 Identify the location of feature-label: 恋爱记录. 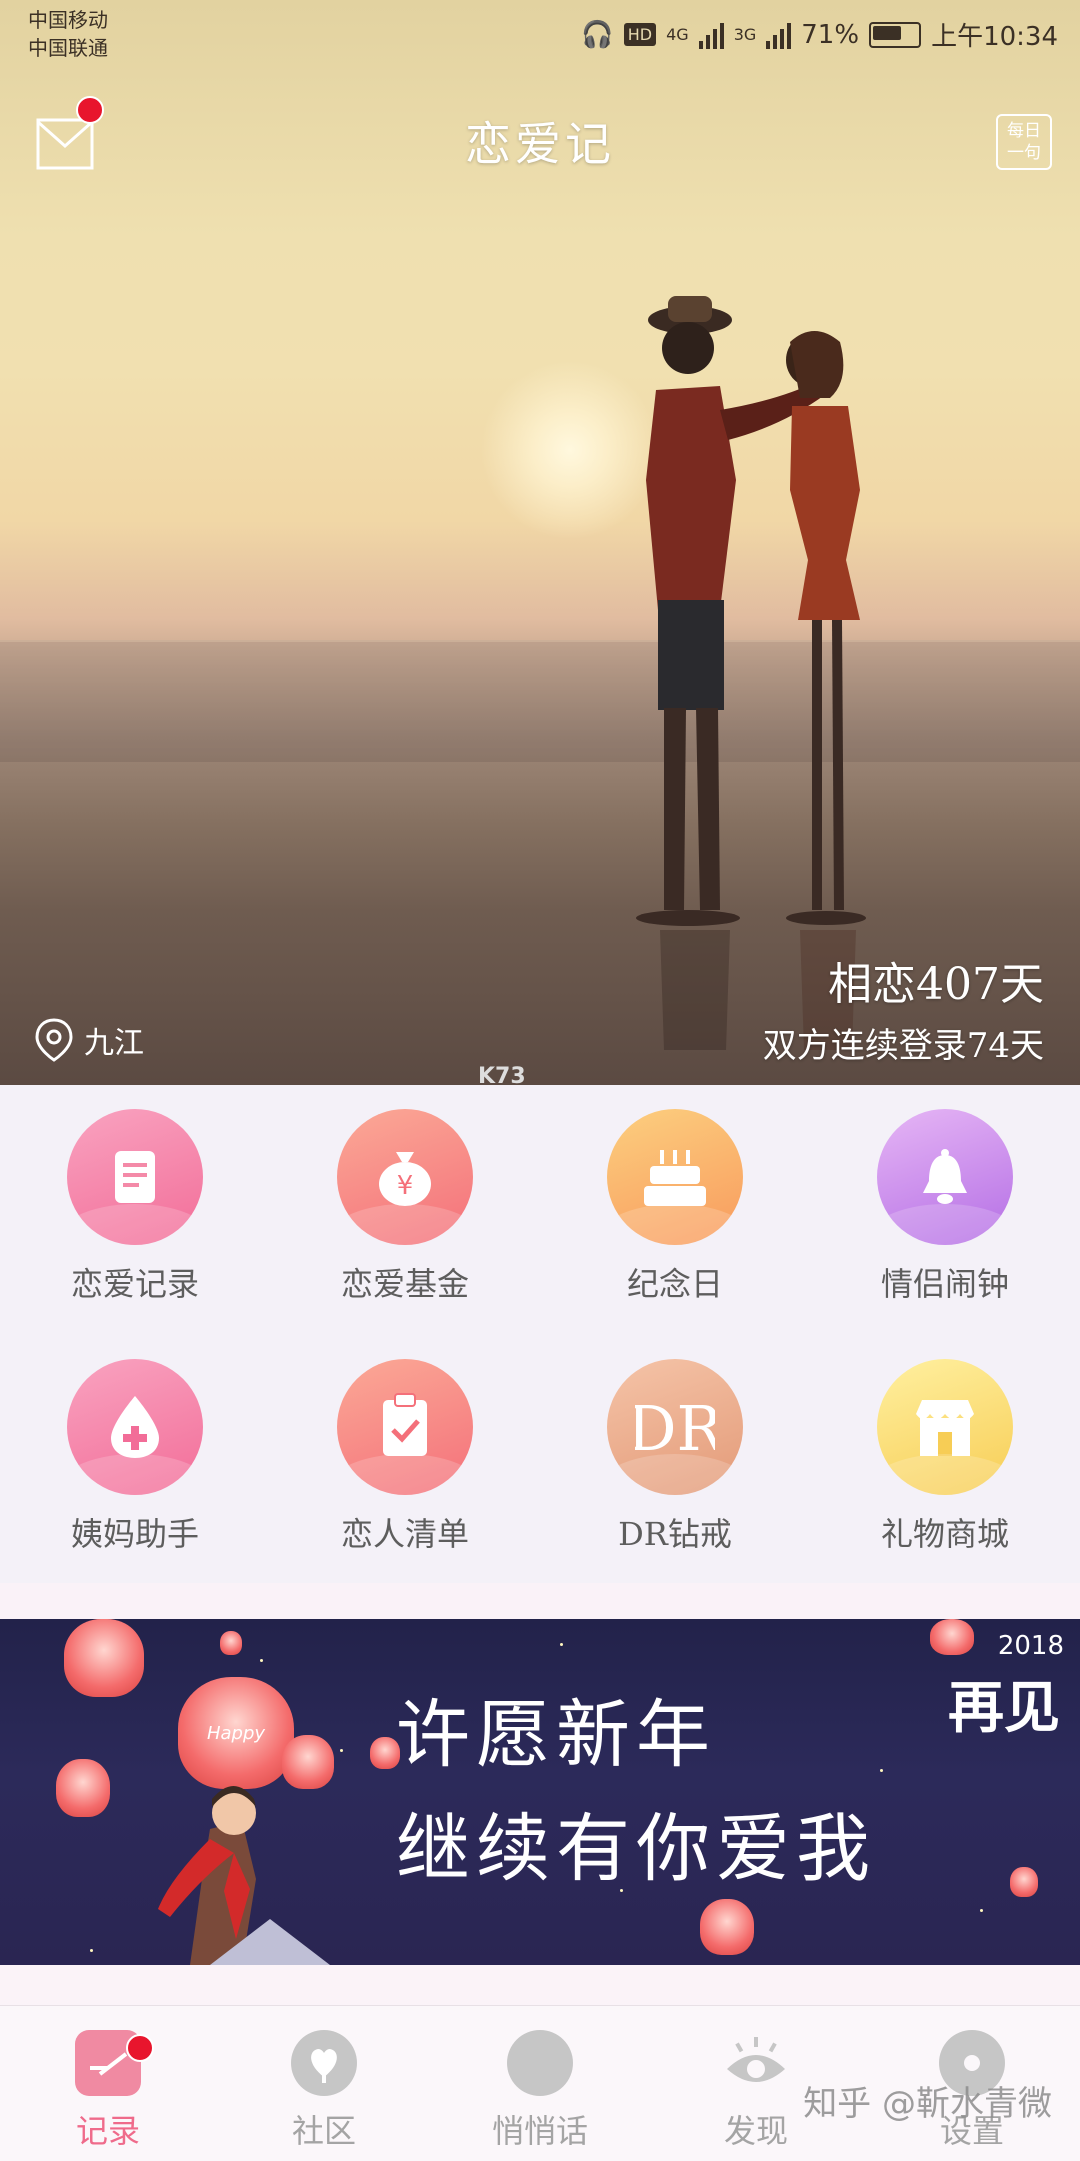
(134, 1284).